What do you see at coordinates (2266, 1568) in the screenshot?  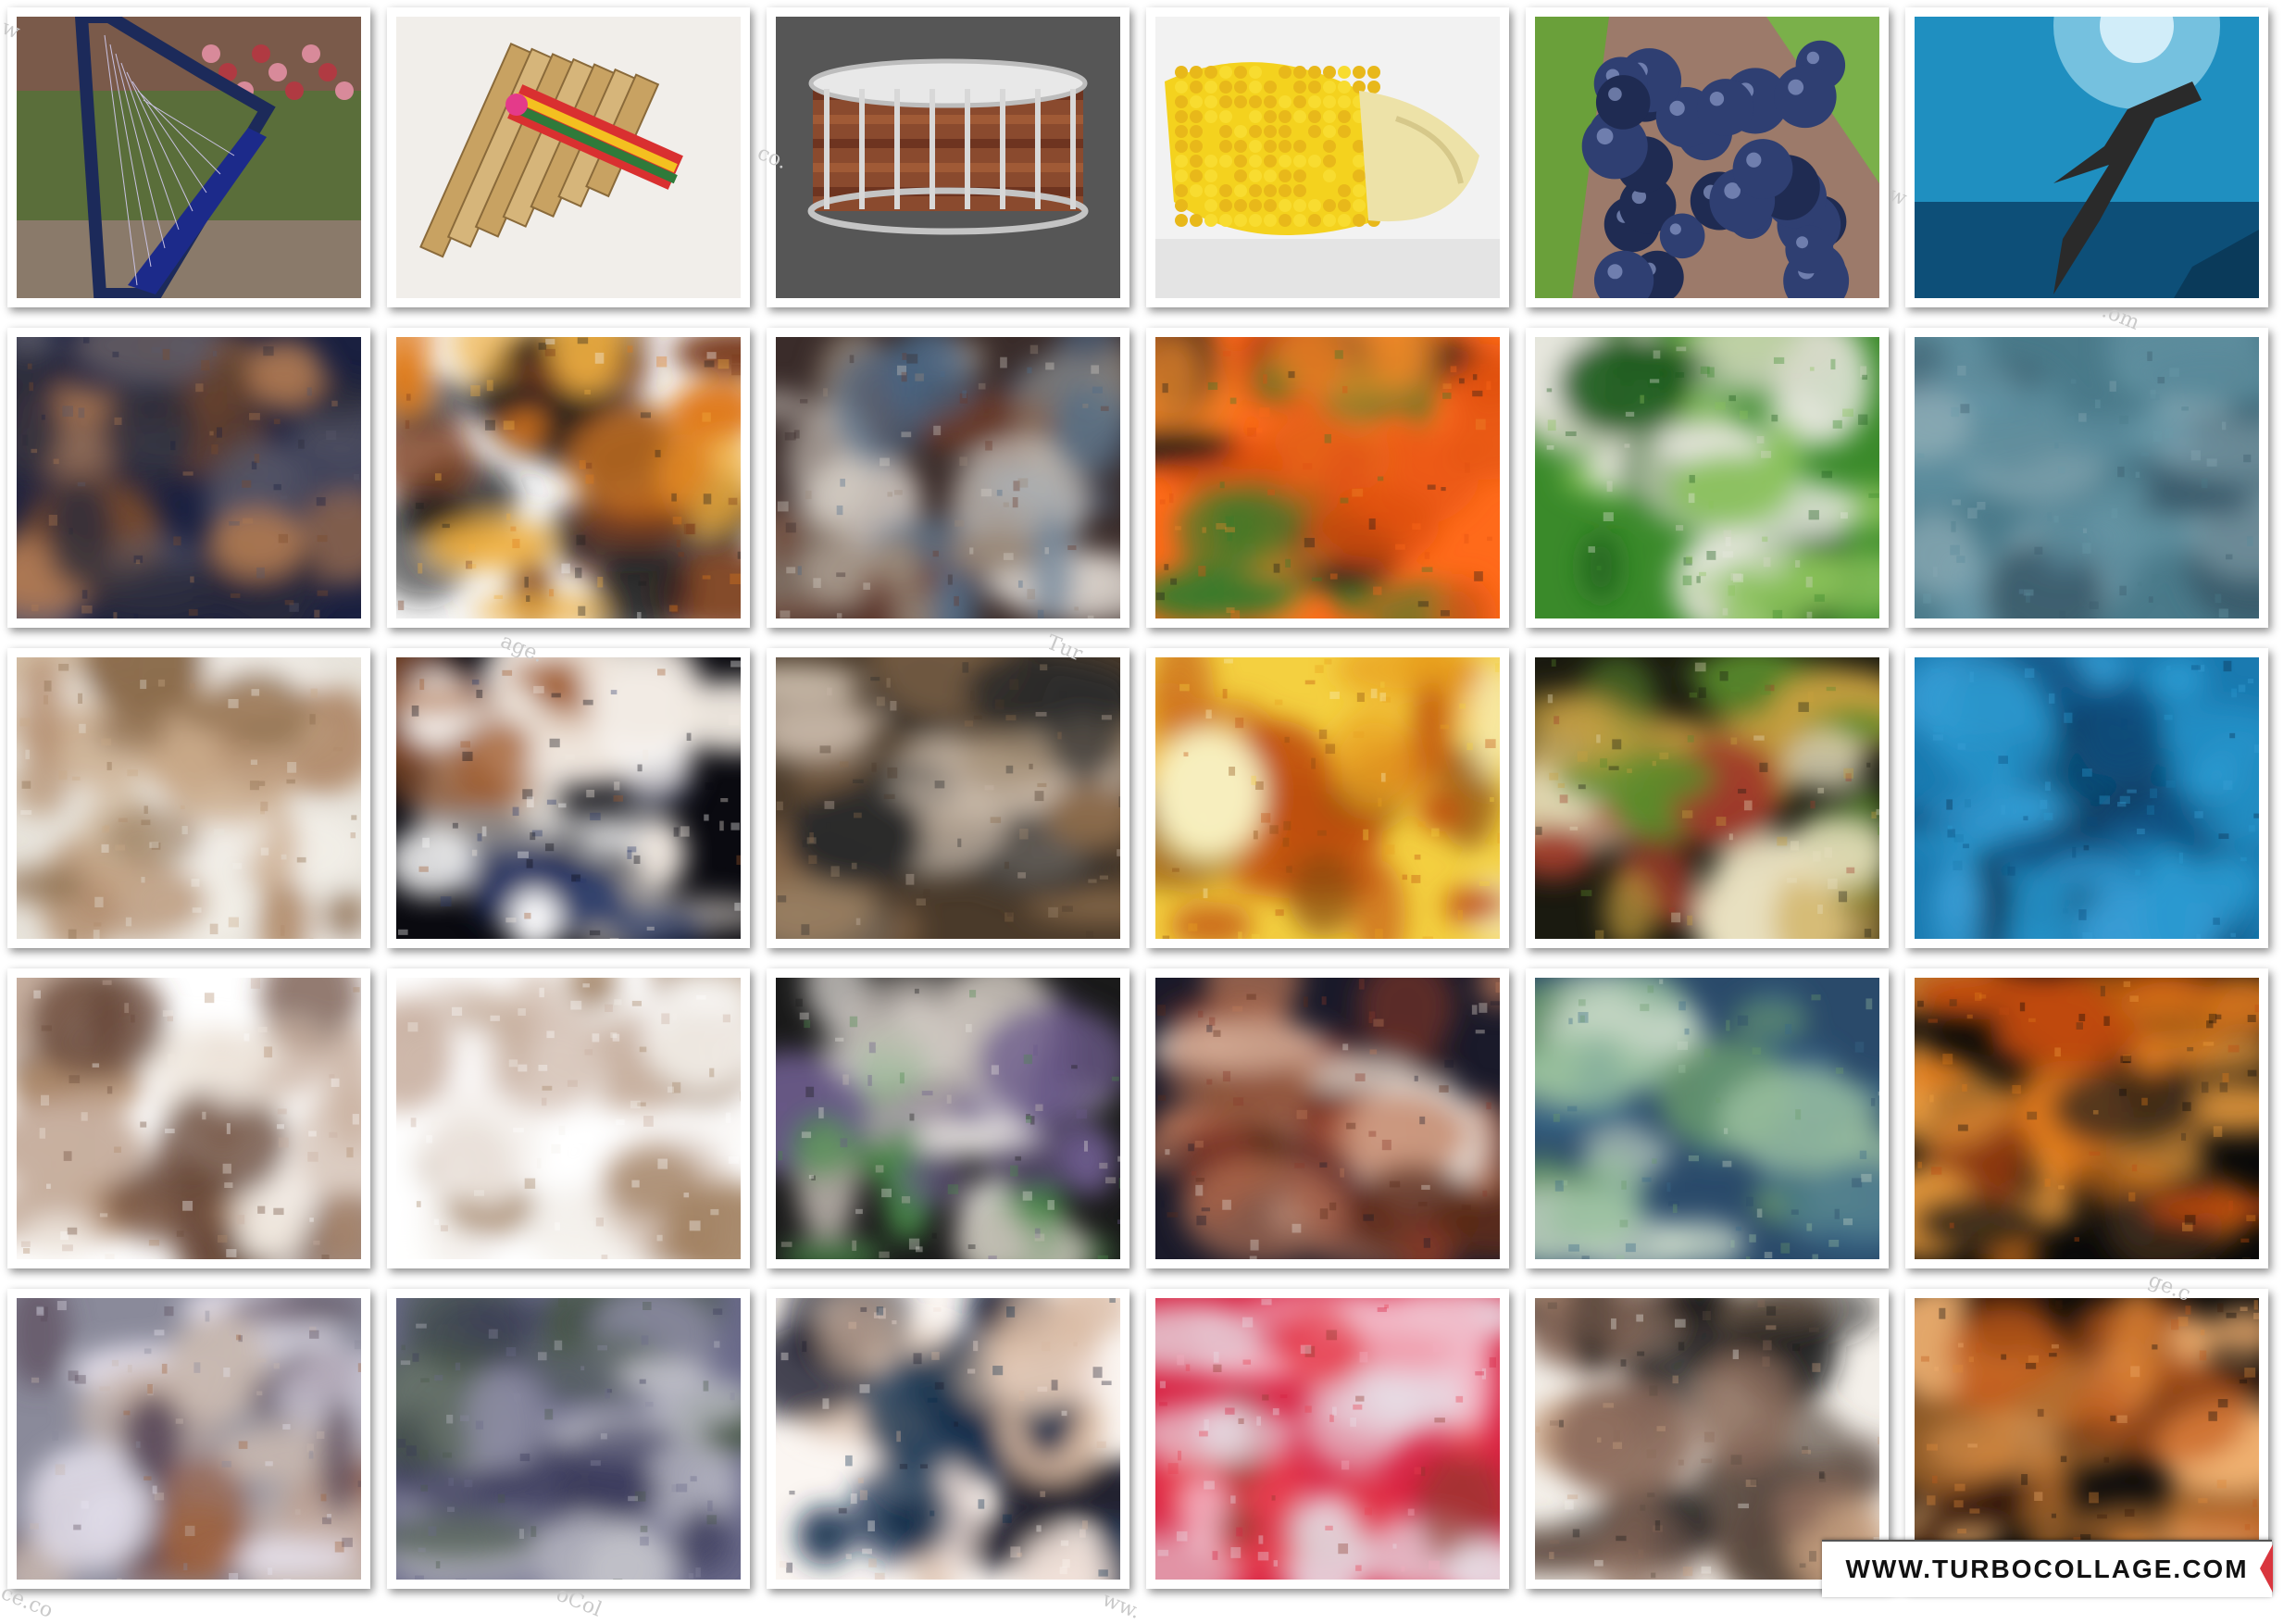 I see `banner-arrow-icon` at bounding box center [2266, 1568].